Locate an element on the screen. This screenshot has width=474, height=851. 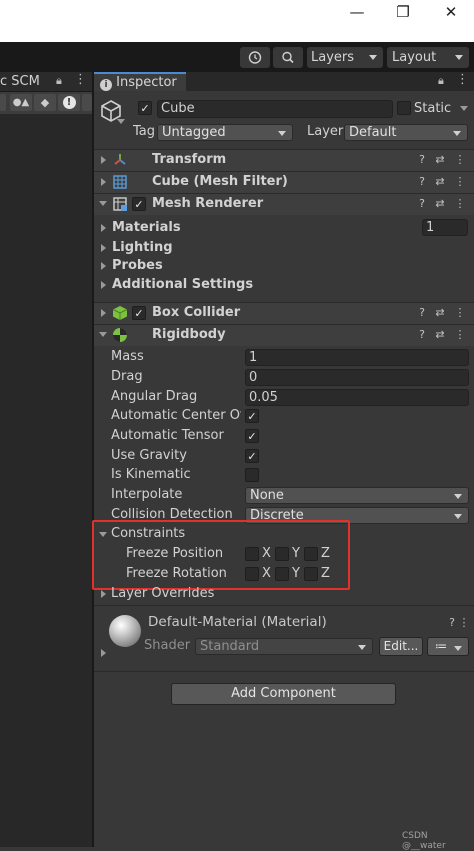
component-title: Transform is located at coordinates (189, 159).